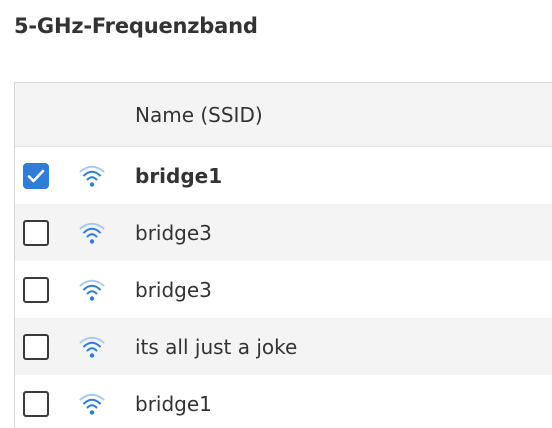  I want to click on network-checkbox-checked, so click(36, 175).